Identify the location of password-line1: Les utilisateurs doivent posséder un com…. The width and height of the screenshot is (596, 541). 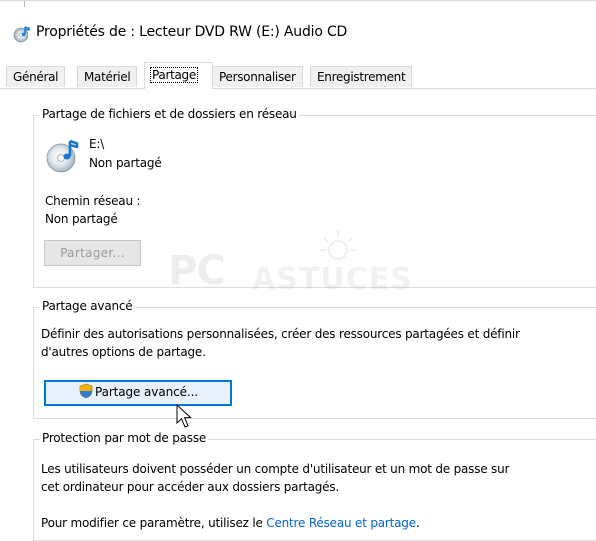
(275, 469).